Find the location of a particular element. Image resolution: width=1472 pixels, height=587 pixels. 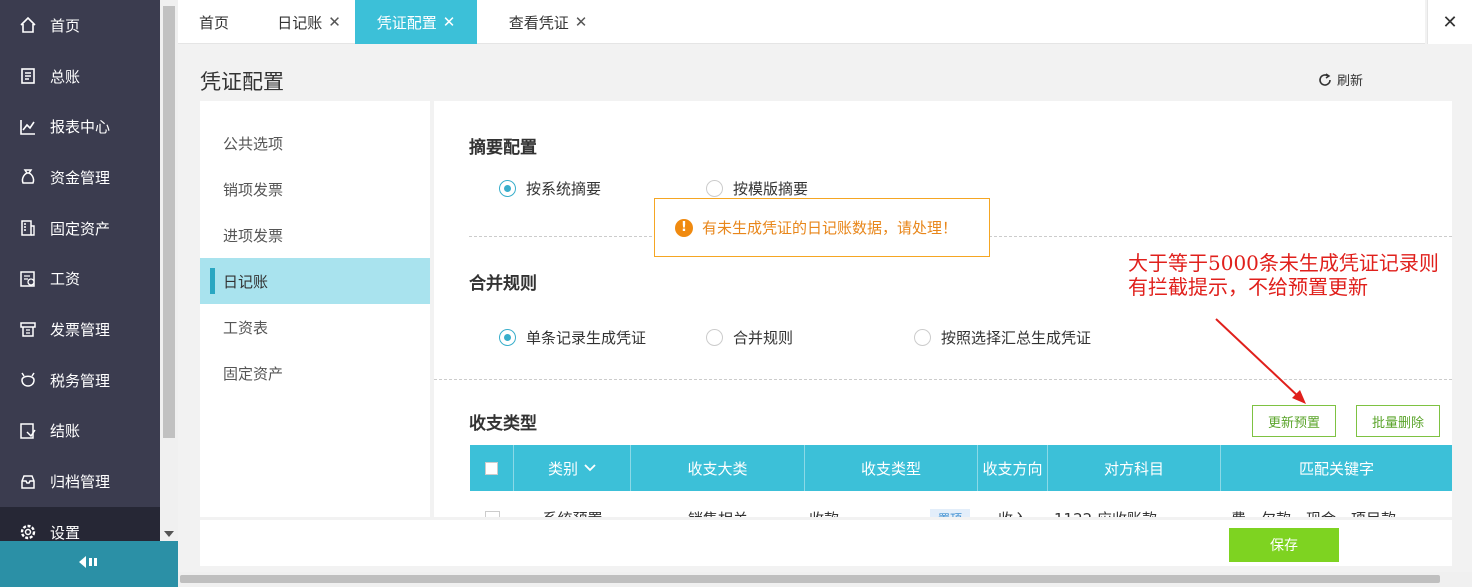

sidebar-item-tax: 税务管理 is located at coordinates (80, 380).